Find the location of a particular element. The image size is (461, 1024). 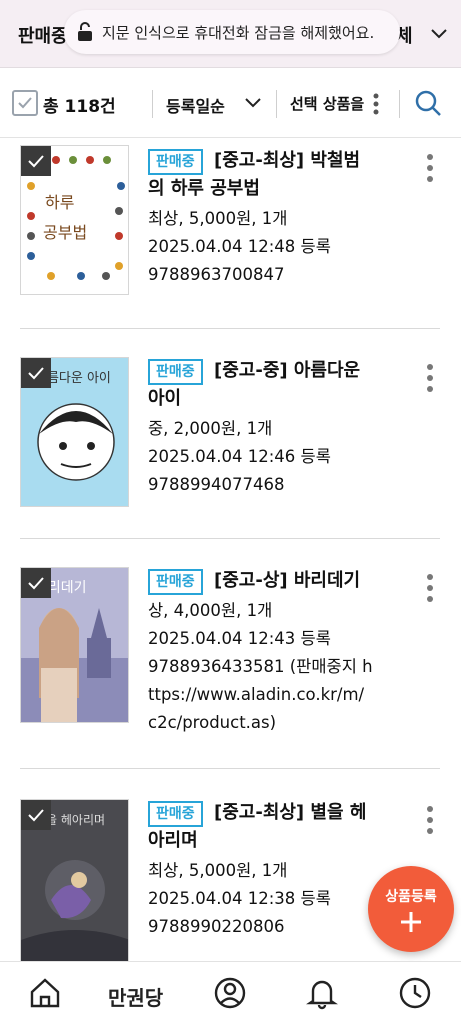

book-cover: 하루 공부법 is located at coordinates (74, 220).